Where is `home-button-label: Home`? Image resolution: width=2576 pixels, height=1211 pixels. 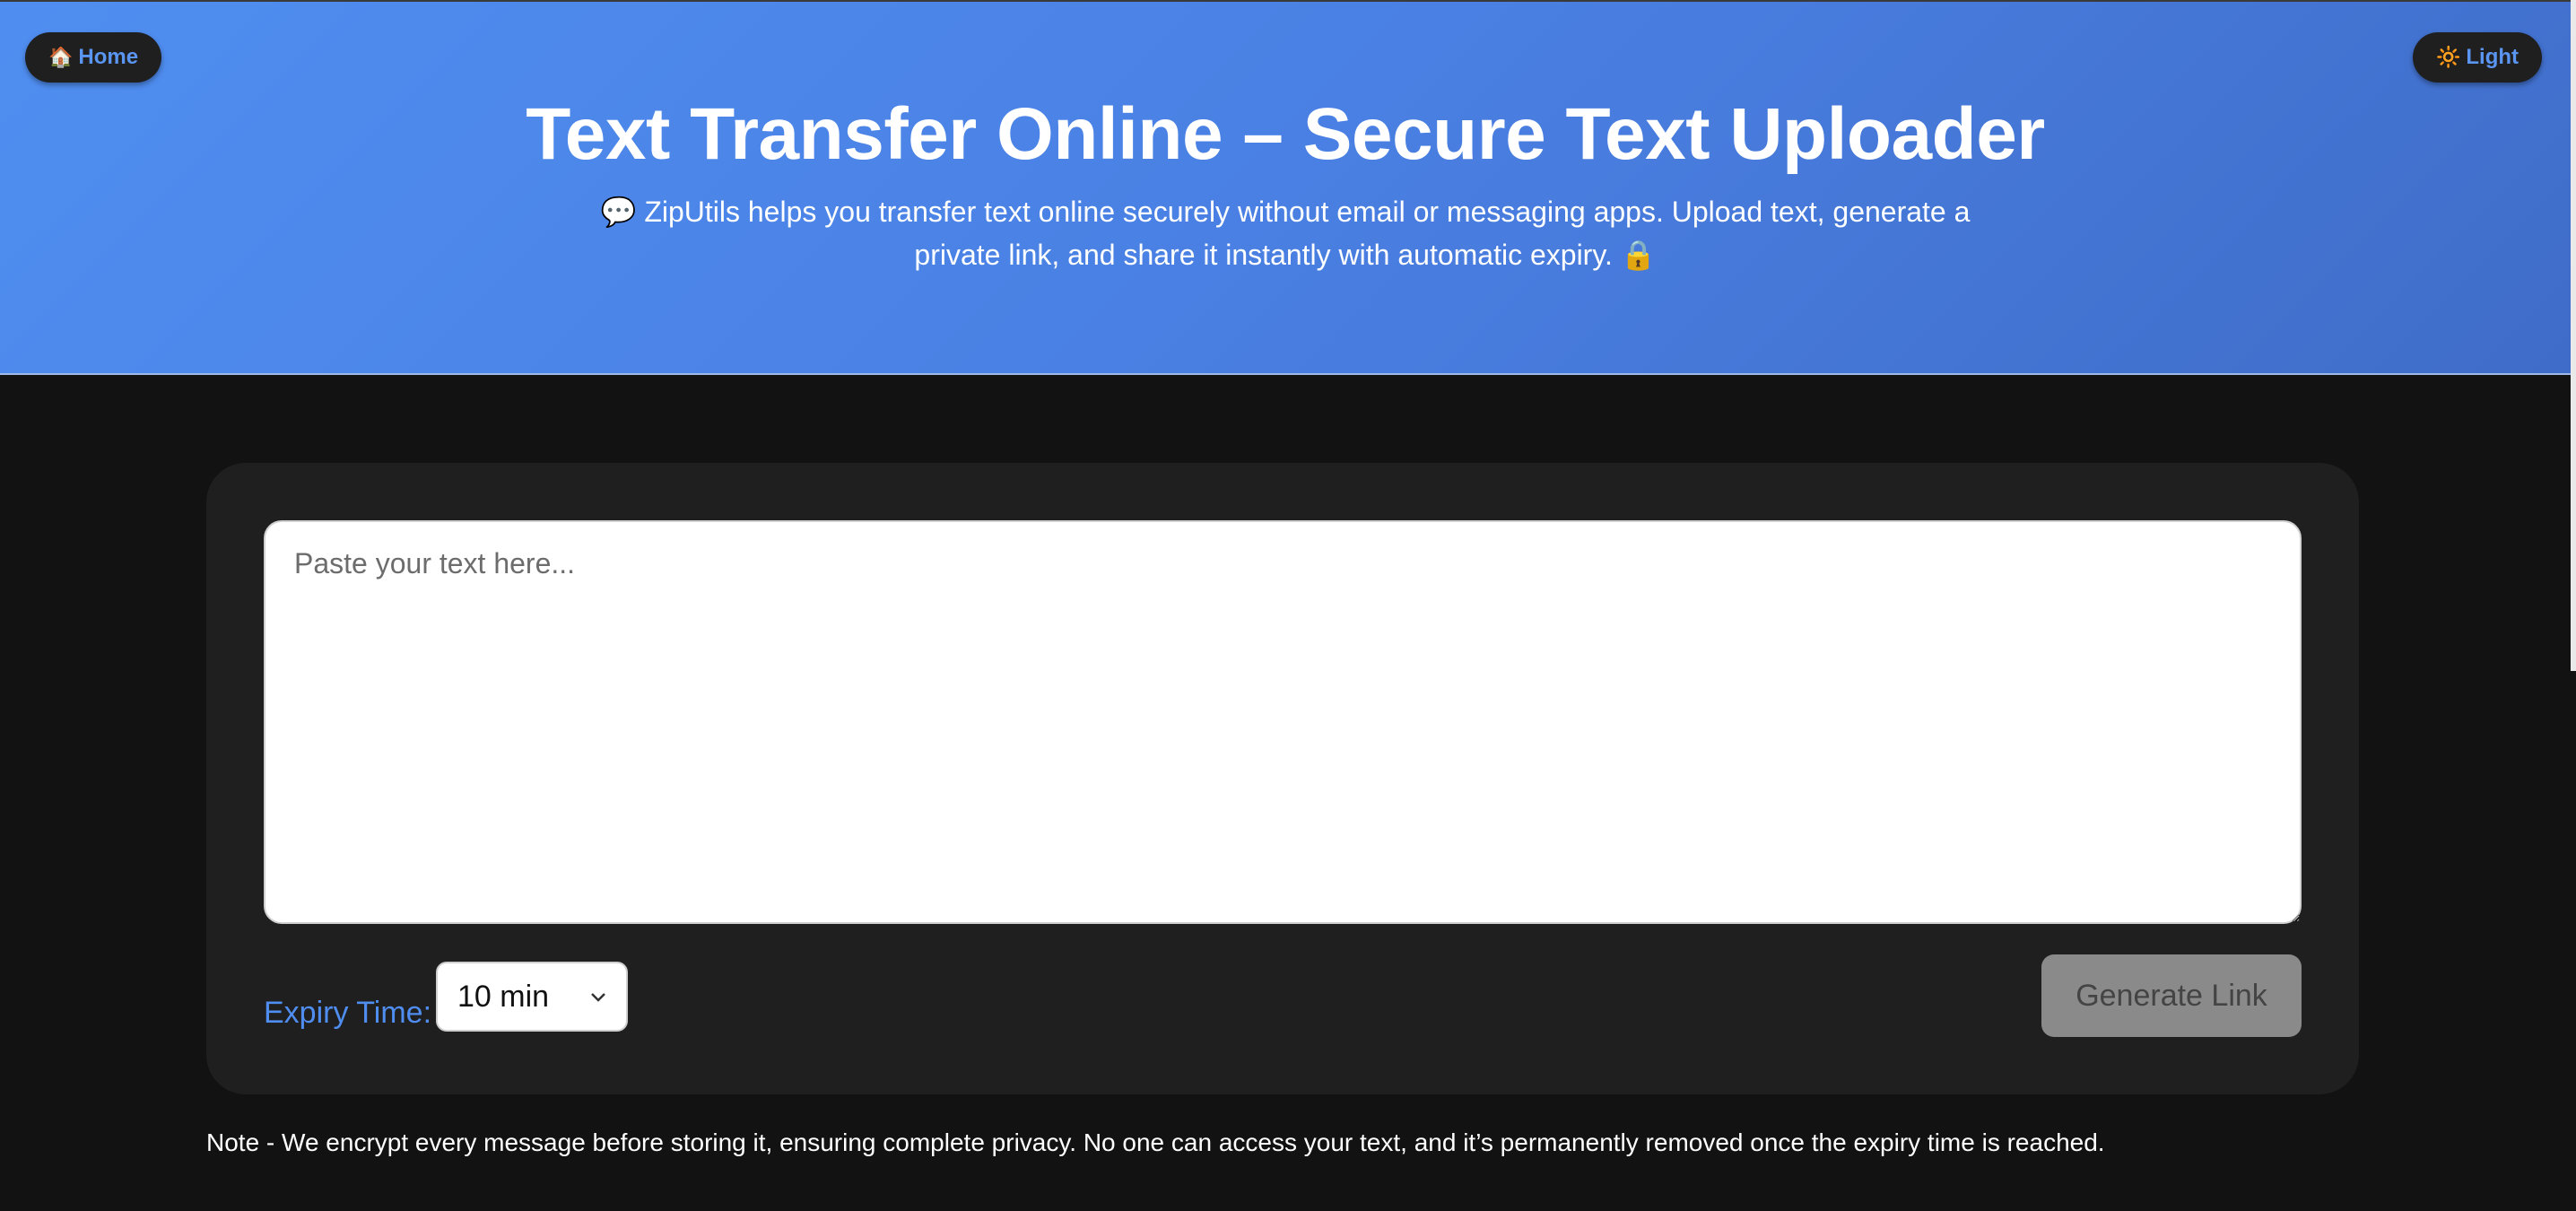
home-button-label: Home is located at coordinates (108, 57).